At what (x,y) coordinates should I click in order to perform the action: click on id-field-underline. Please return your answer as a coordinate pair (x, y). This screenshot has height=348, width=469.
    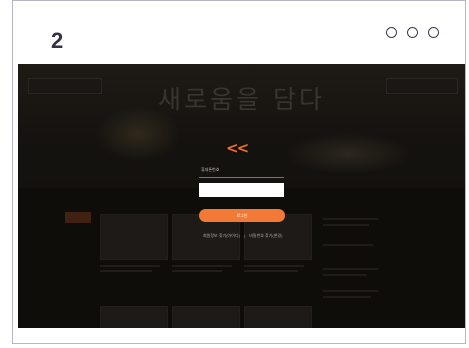
    Looking at the image, I should click on (241, 177).